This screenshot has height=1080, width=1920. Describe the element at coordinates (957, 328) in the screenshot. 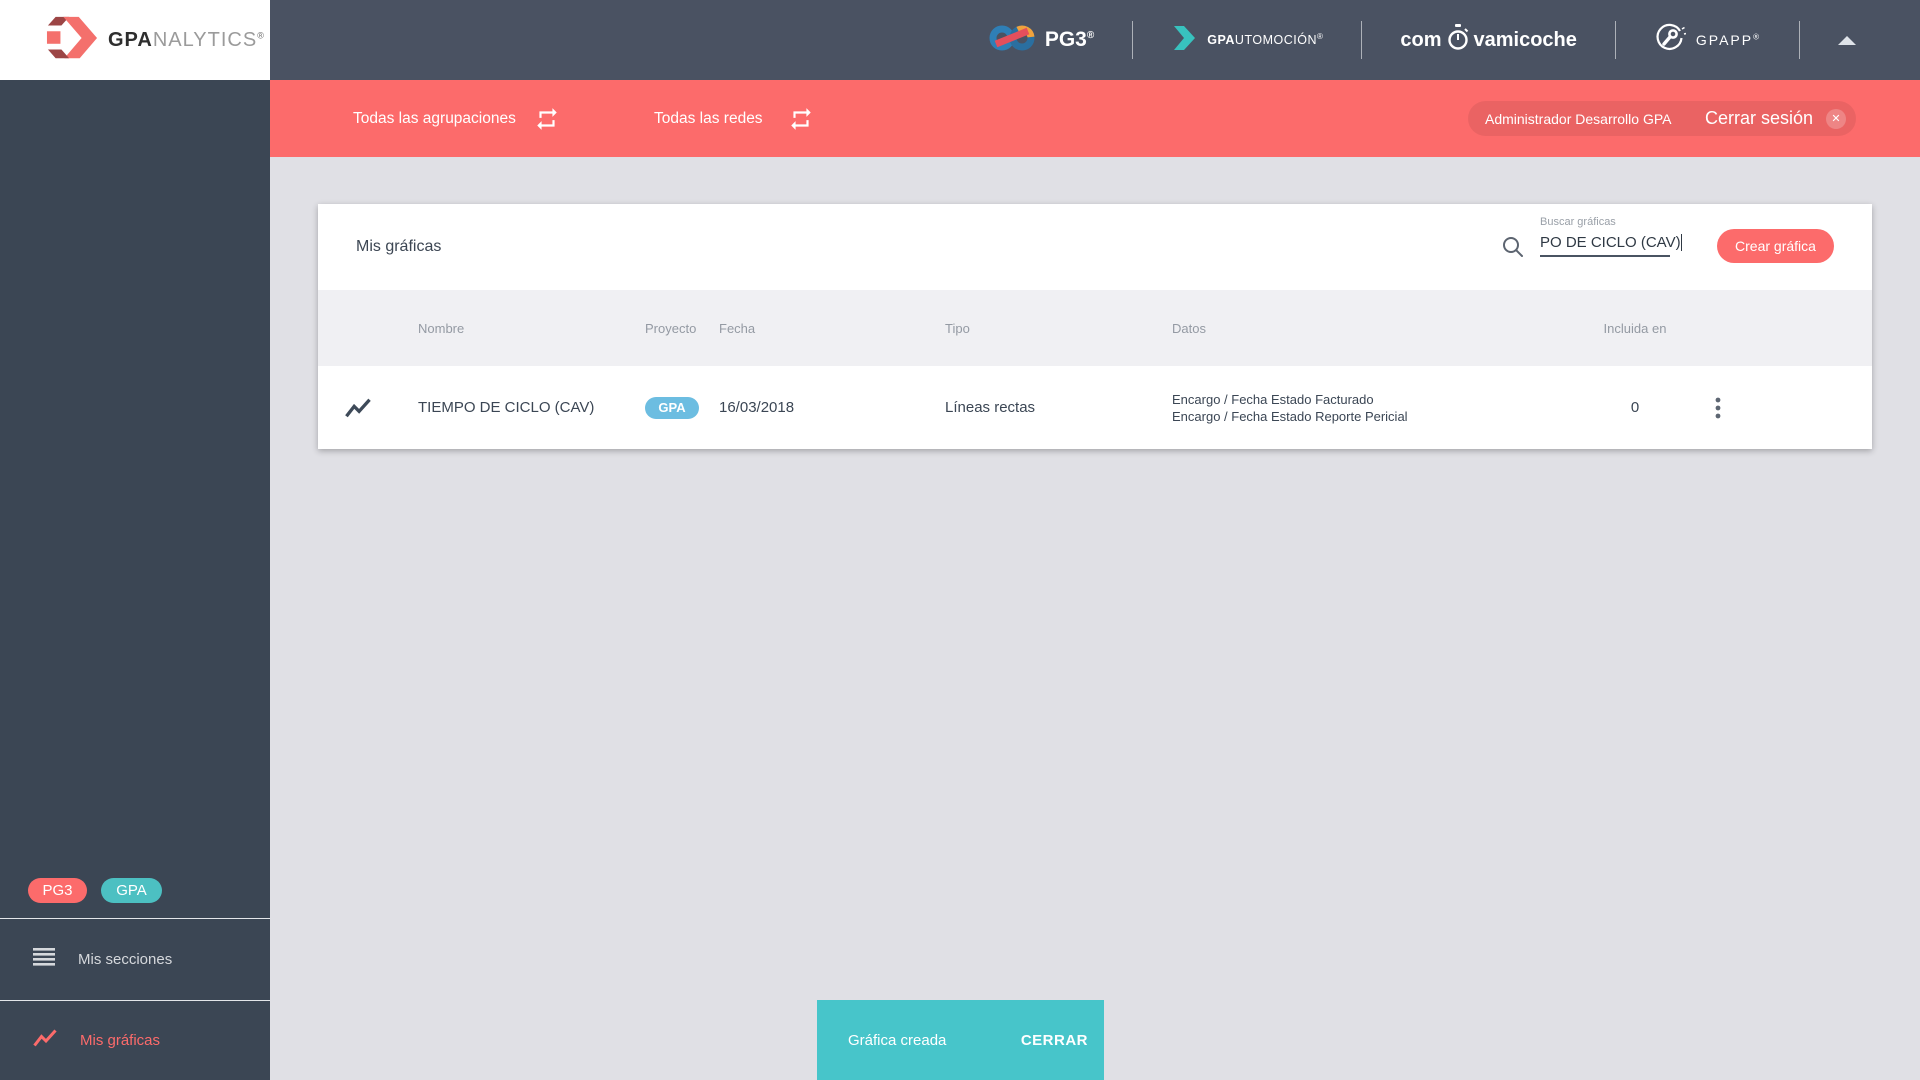

I see `col-header-tipo: Tipo` at that location.